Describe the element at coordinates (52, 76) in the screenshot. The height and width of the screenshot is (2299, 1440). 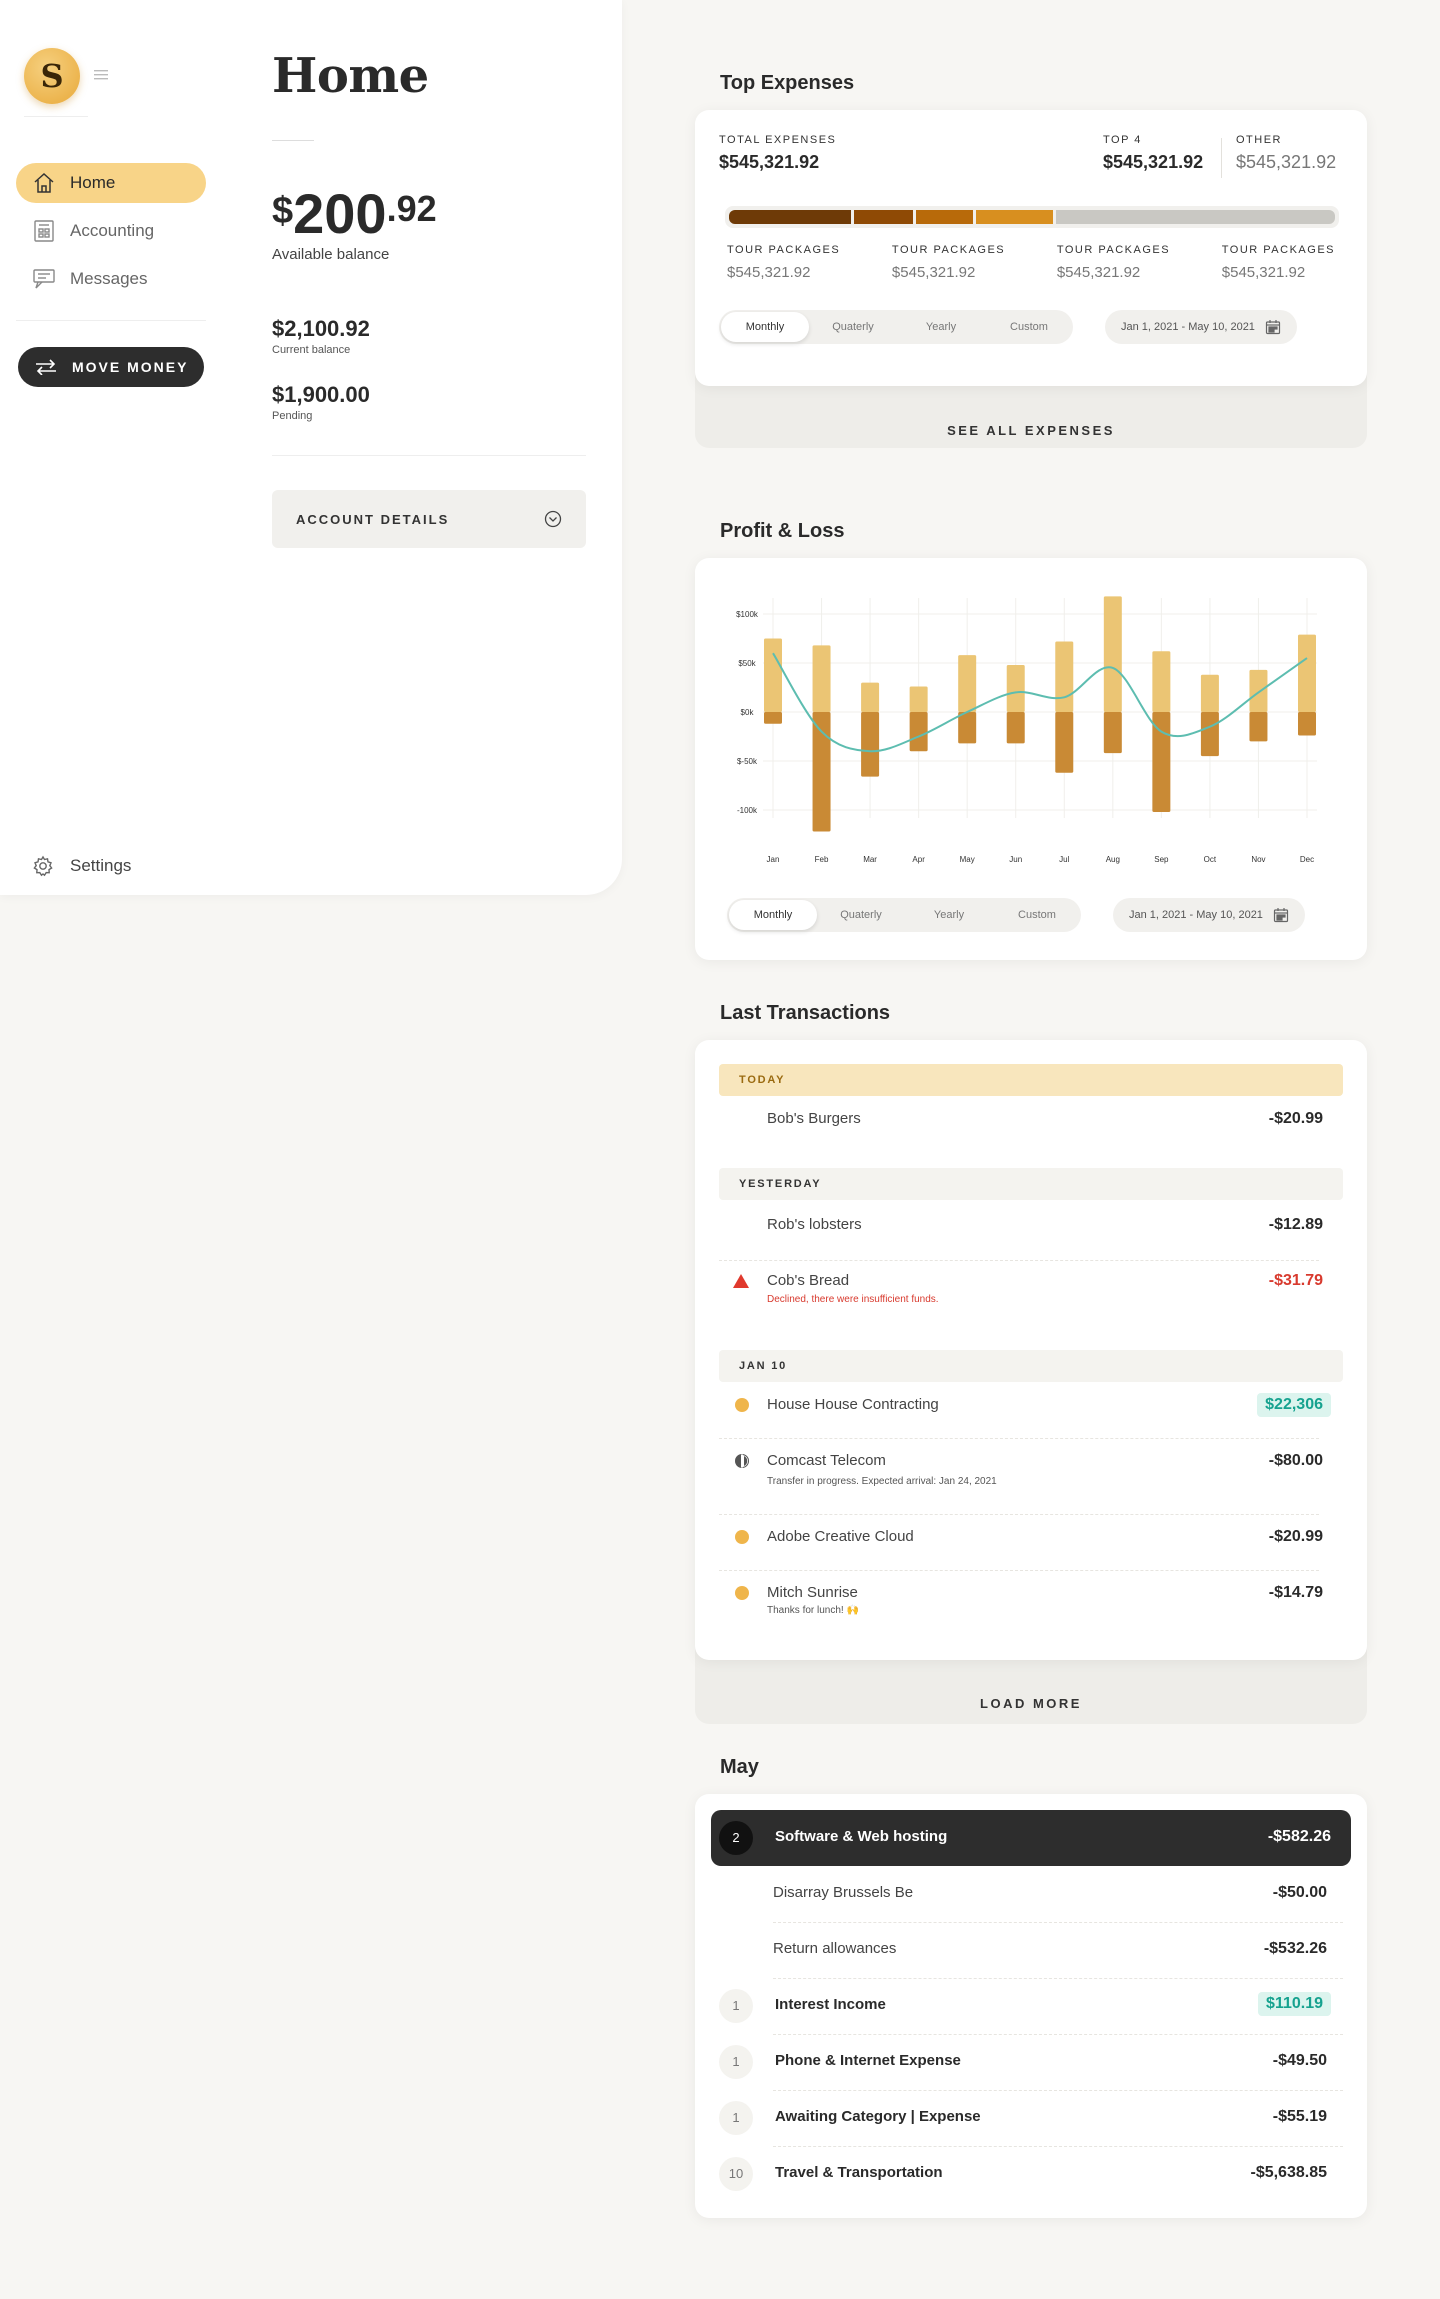
I see `app-logo: S` at that location.